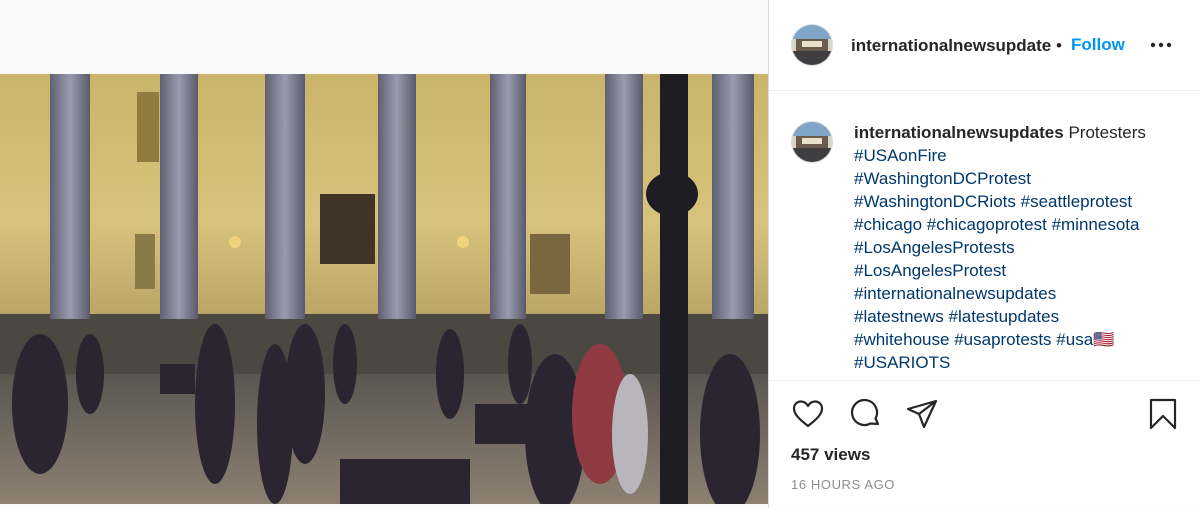 Image resolution: width=1200 pixels, height=509 pixels. What do you see at coordinates (930, 270) in the screenshot?
I see `hashtag-link: #LosAngelesProtest` at bounding box center [930, 270].